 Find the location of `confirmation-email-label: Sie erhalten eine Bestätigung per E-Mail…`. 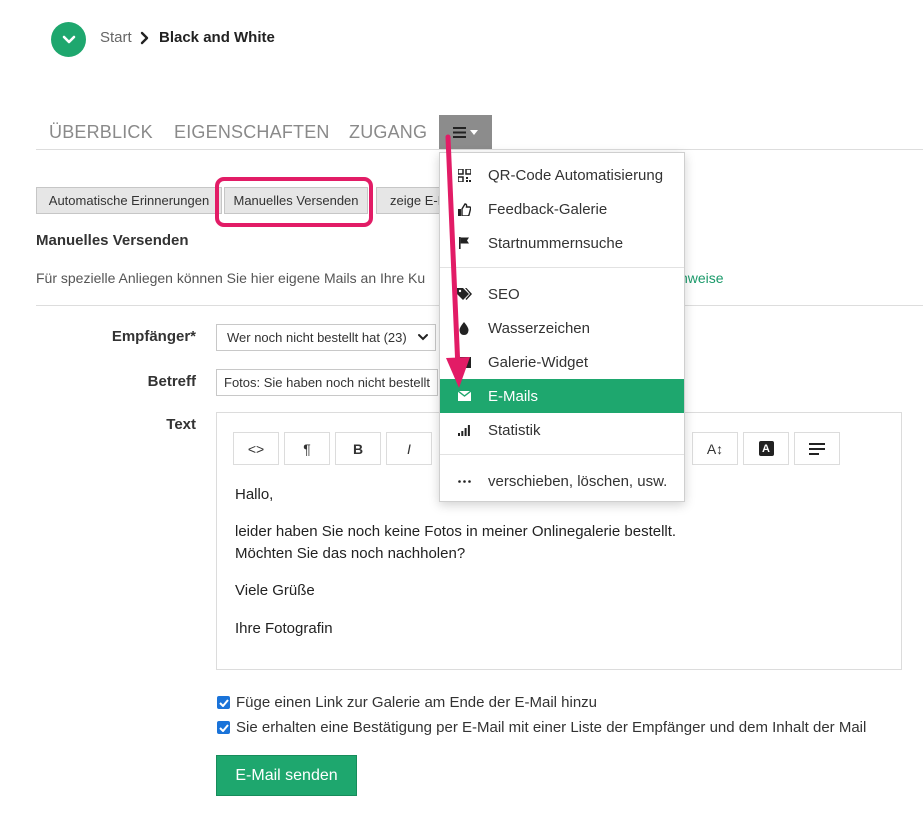

confirmation-email-label: Sie erhalten eine Bestätigung per E-Mail… is located at coordinates (551, 727).